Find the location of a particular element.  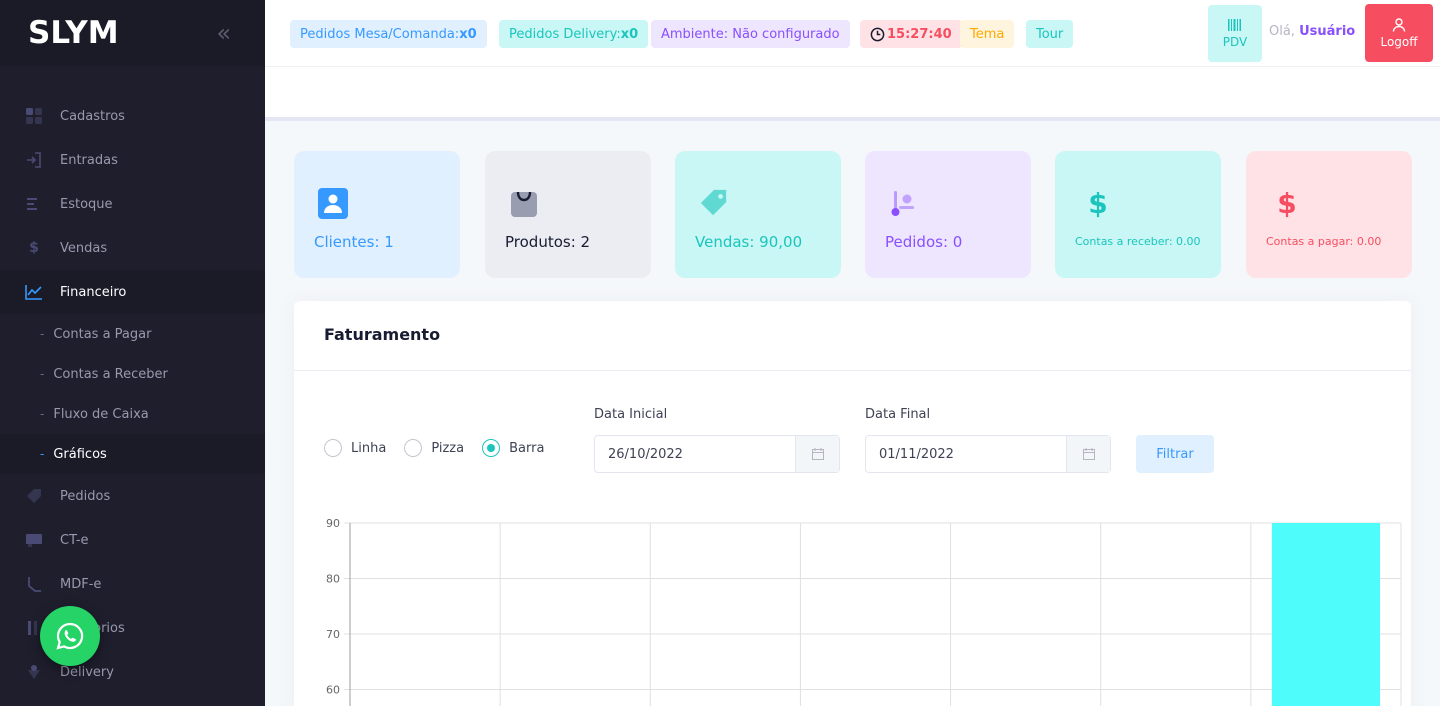

sidebar-subitem-graficos: - Gráficos is located at coordinates (132, 454).